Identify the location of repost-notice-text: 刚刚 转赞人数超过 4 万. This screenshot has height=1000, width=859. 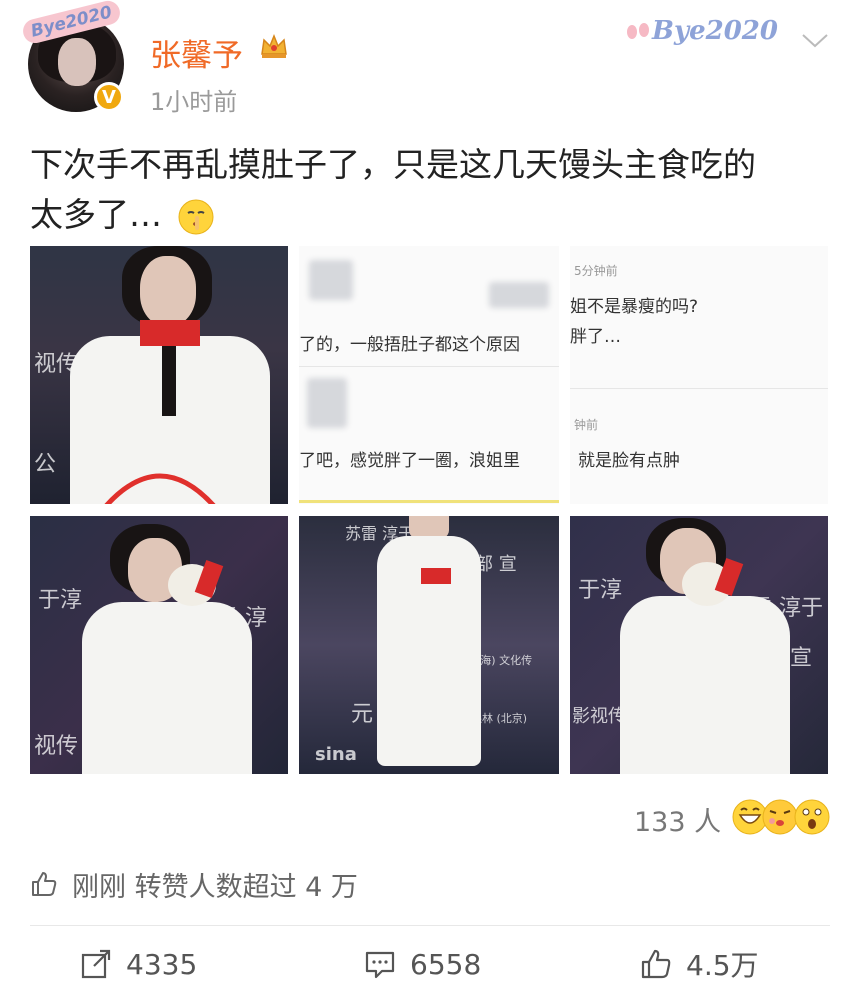
(215, 887).